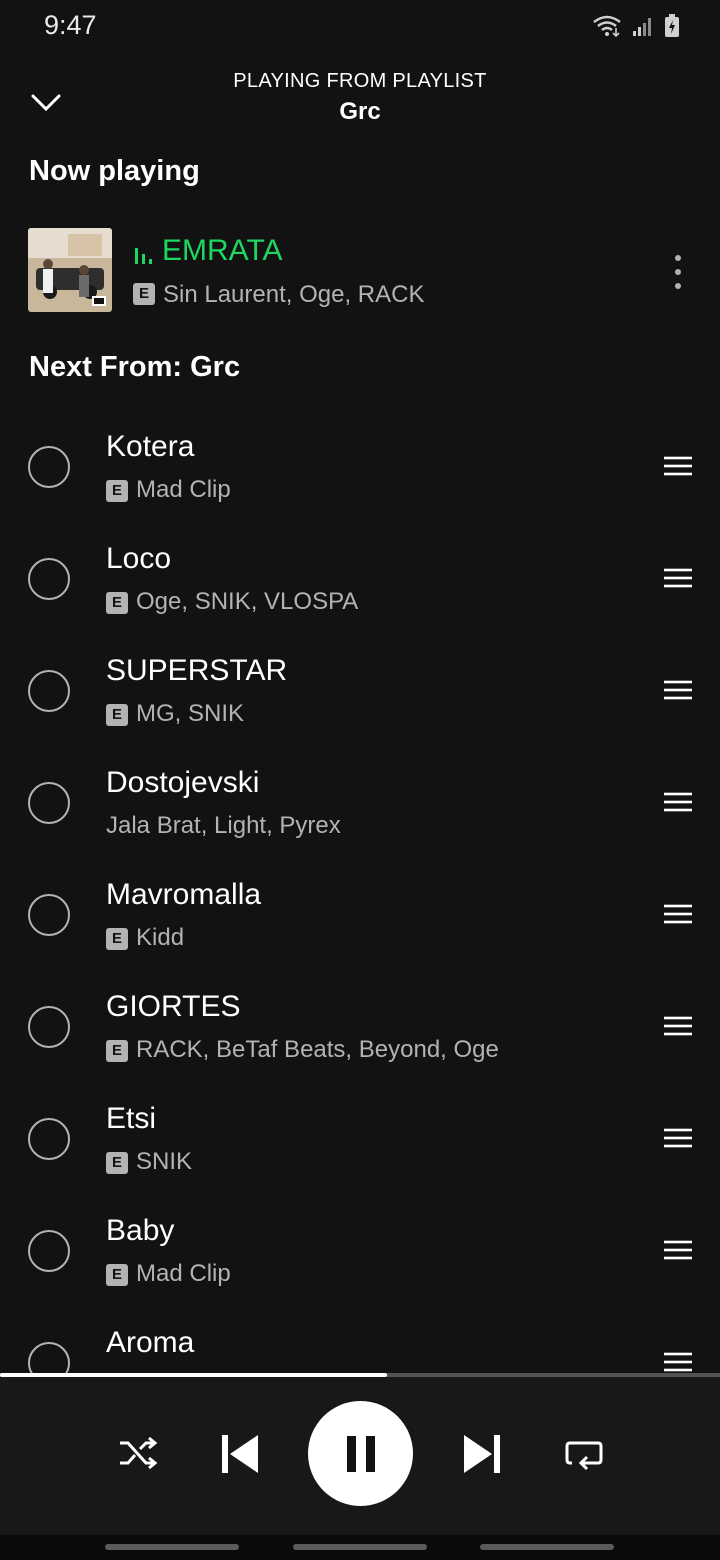  What do you see at coordinates (70, 25) in the screenshot?
I see `status-time: 9:47` at bounding box center [70, 25].